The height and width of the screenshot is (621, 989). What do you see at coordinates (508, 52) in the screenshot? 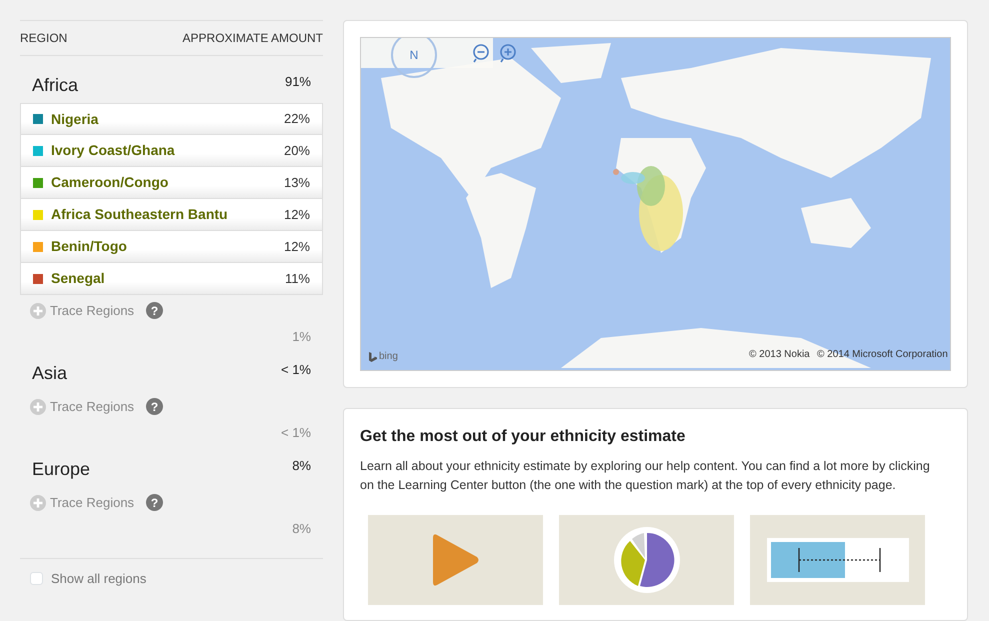
I see `zoom-in-button` at bounding box center [508, 52].